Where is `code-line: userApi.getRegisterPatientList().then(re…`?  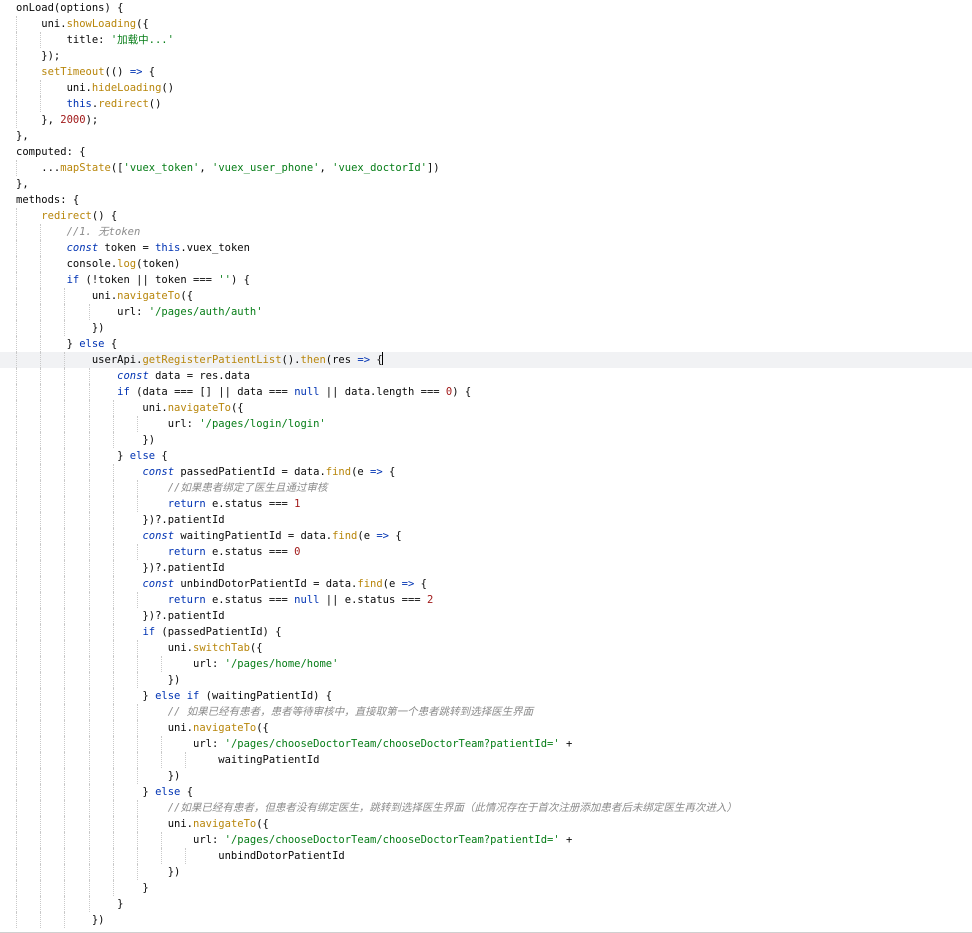
code-line: userApi.getRegisterPatientList().then(re… is located at coordinates (486, 360).